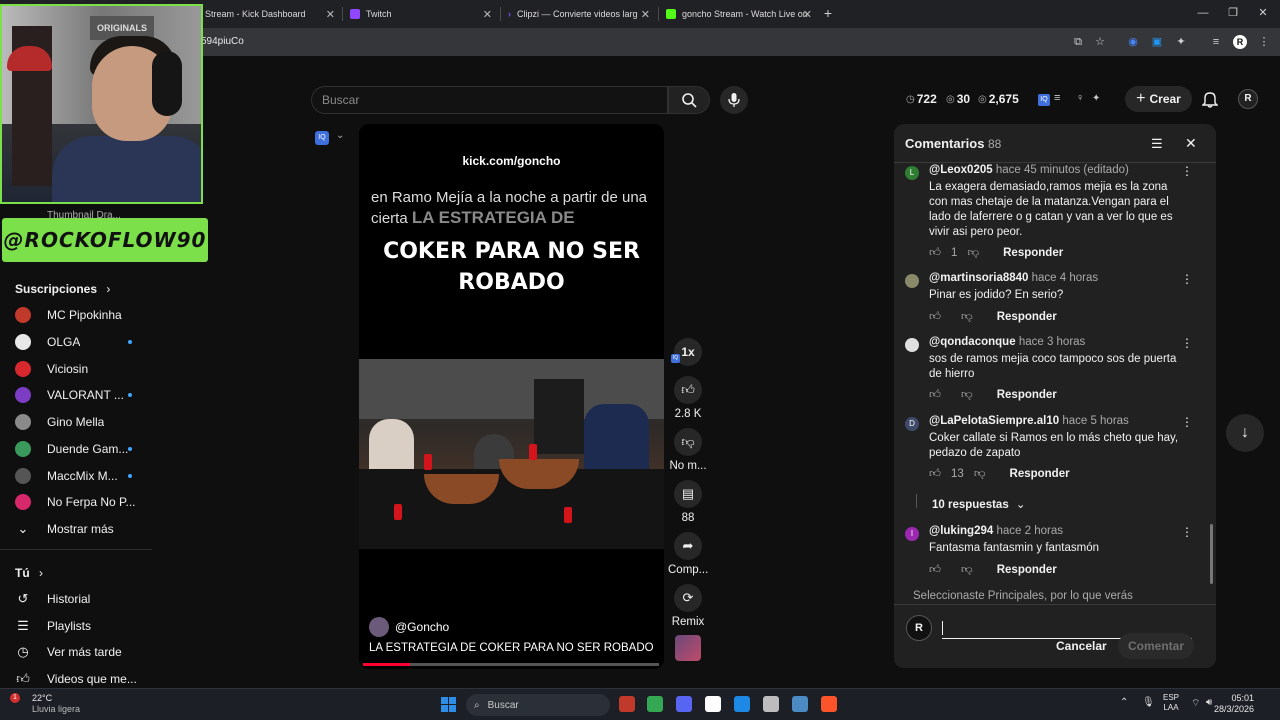  I want to click on sidebar-item-subscription: Viciosin, so click(82, 369).